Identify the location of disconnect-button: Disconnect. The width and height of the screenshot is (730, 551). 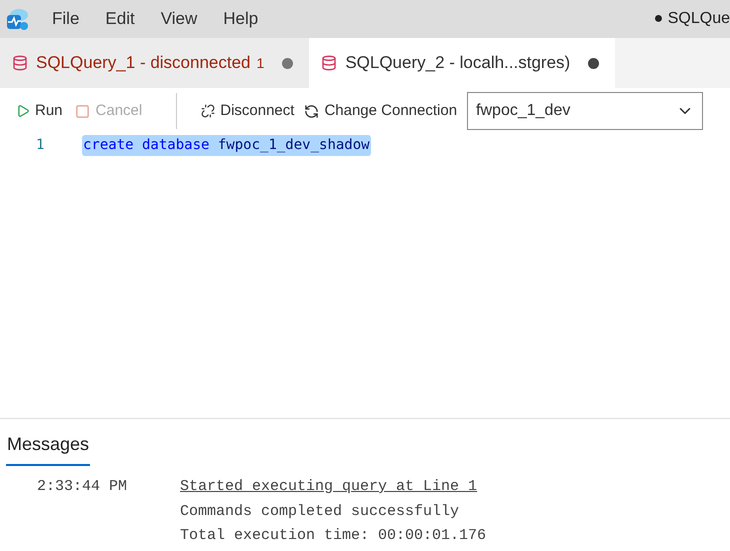
(247, 111).